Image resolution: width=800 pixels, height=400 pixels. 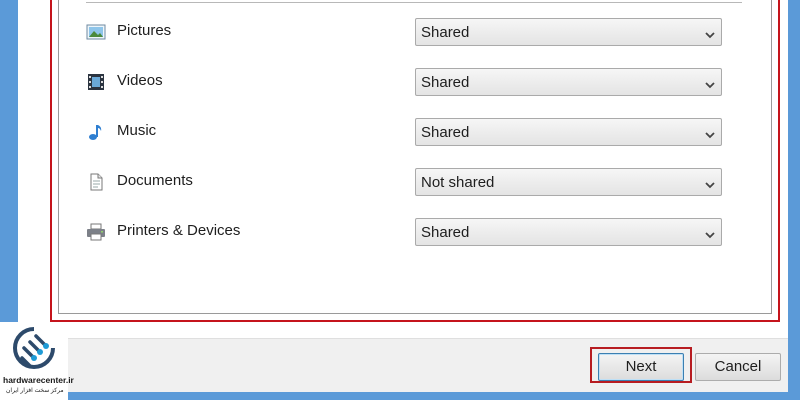 What do you see at coordinates (34, 348) in the screenshot?
I see `hardwarecenter-logo-icon` at bounding box center [34, 348].